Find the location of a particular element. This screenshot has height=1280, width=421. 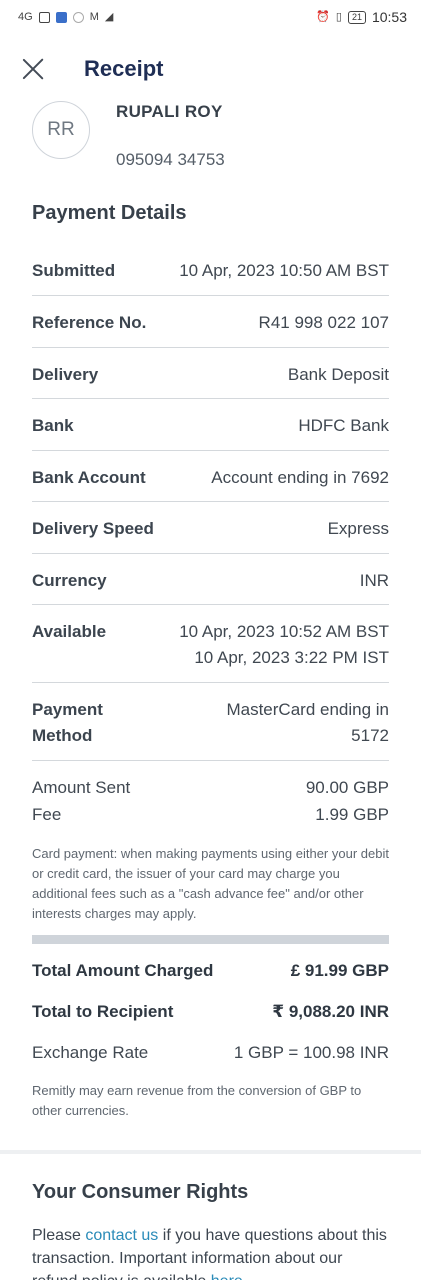

exchange-rate-value: 1 GBP = 100.98 INR is located at coordinates (311, 1052).